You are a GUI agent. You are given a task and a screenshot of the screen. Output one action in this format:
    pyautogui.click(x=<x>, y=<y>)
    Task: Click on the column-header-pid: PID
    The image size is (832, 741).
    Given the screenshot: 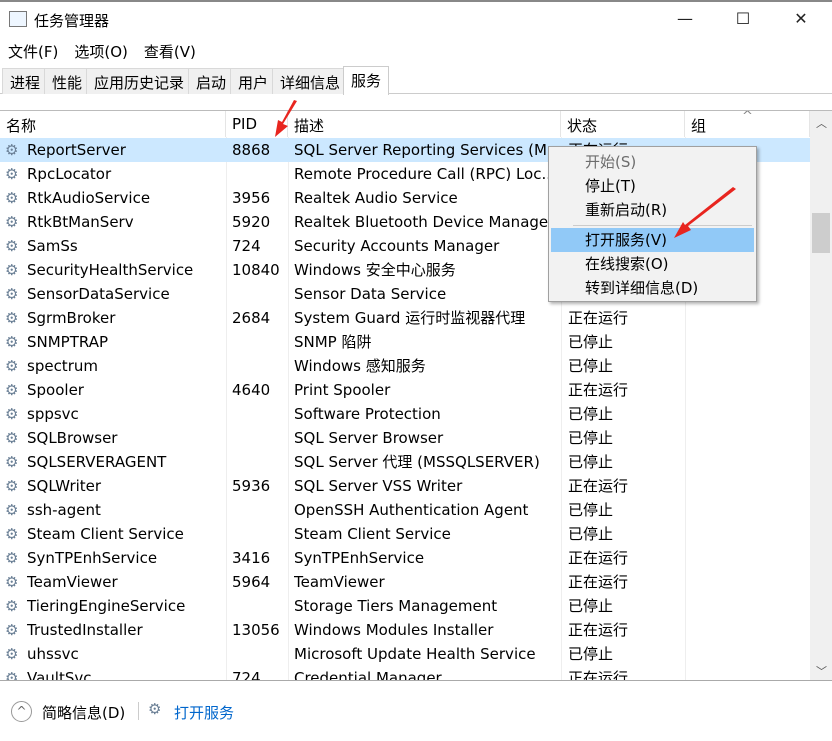 What is the action you would take?
    pyautogui.click(x=257, y=124)
    